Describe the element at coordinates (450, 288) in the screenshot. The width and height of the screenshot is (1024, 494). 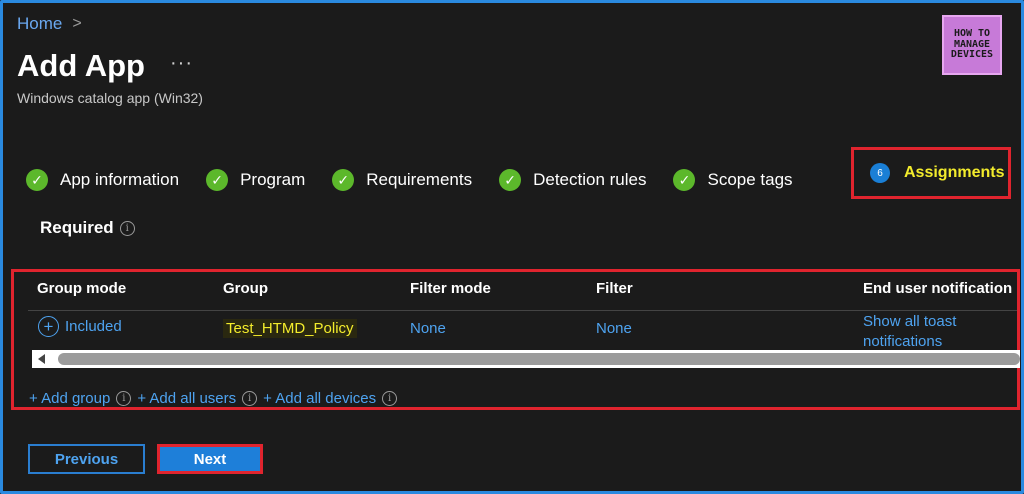
I see `column-header-filter-mode: Filter mode` at that location.